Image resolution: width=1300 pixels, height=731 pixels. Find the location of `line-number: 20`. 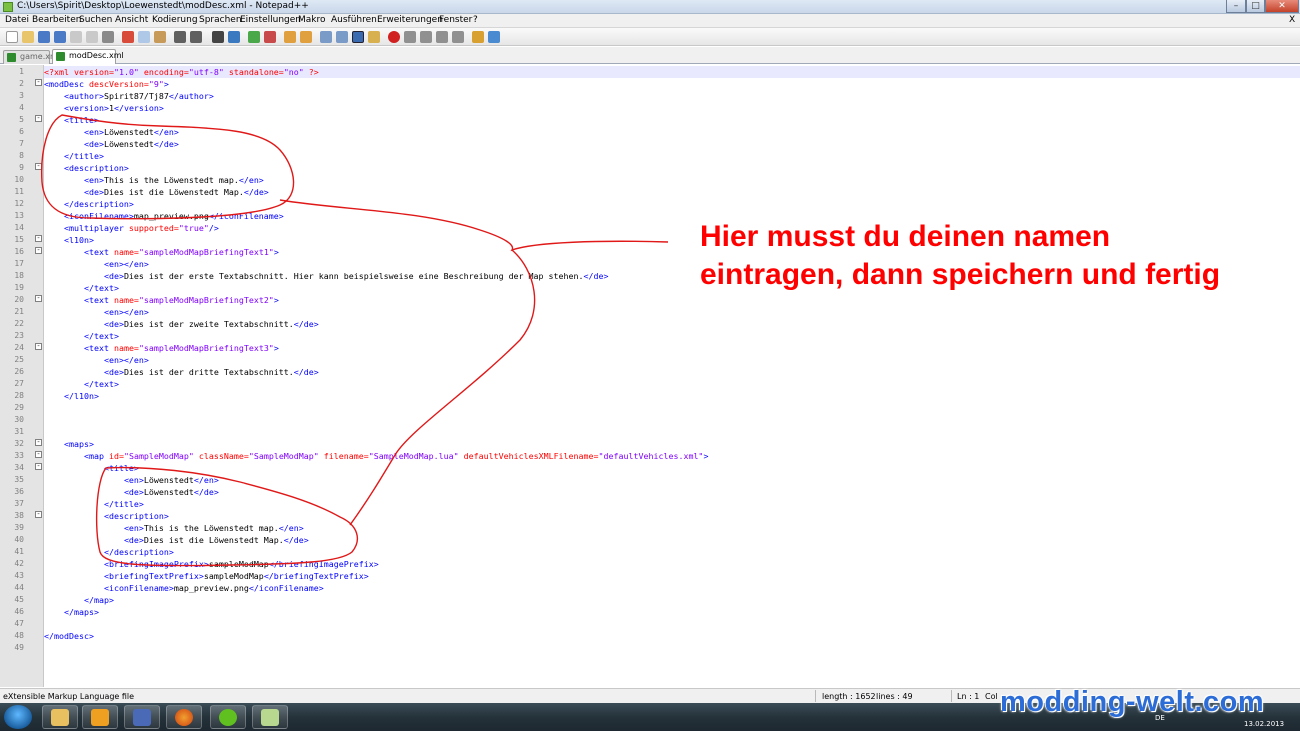

line-number: 20 is located at coordinates (19, 299).